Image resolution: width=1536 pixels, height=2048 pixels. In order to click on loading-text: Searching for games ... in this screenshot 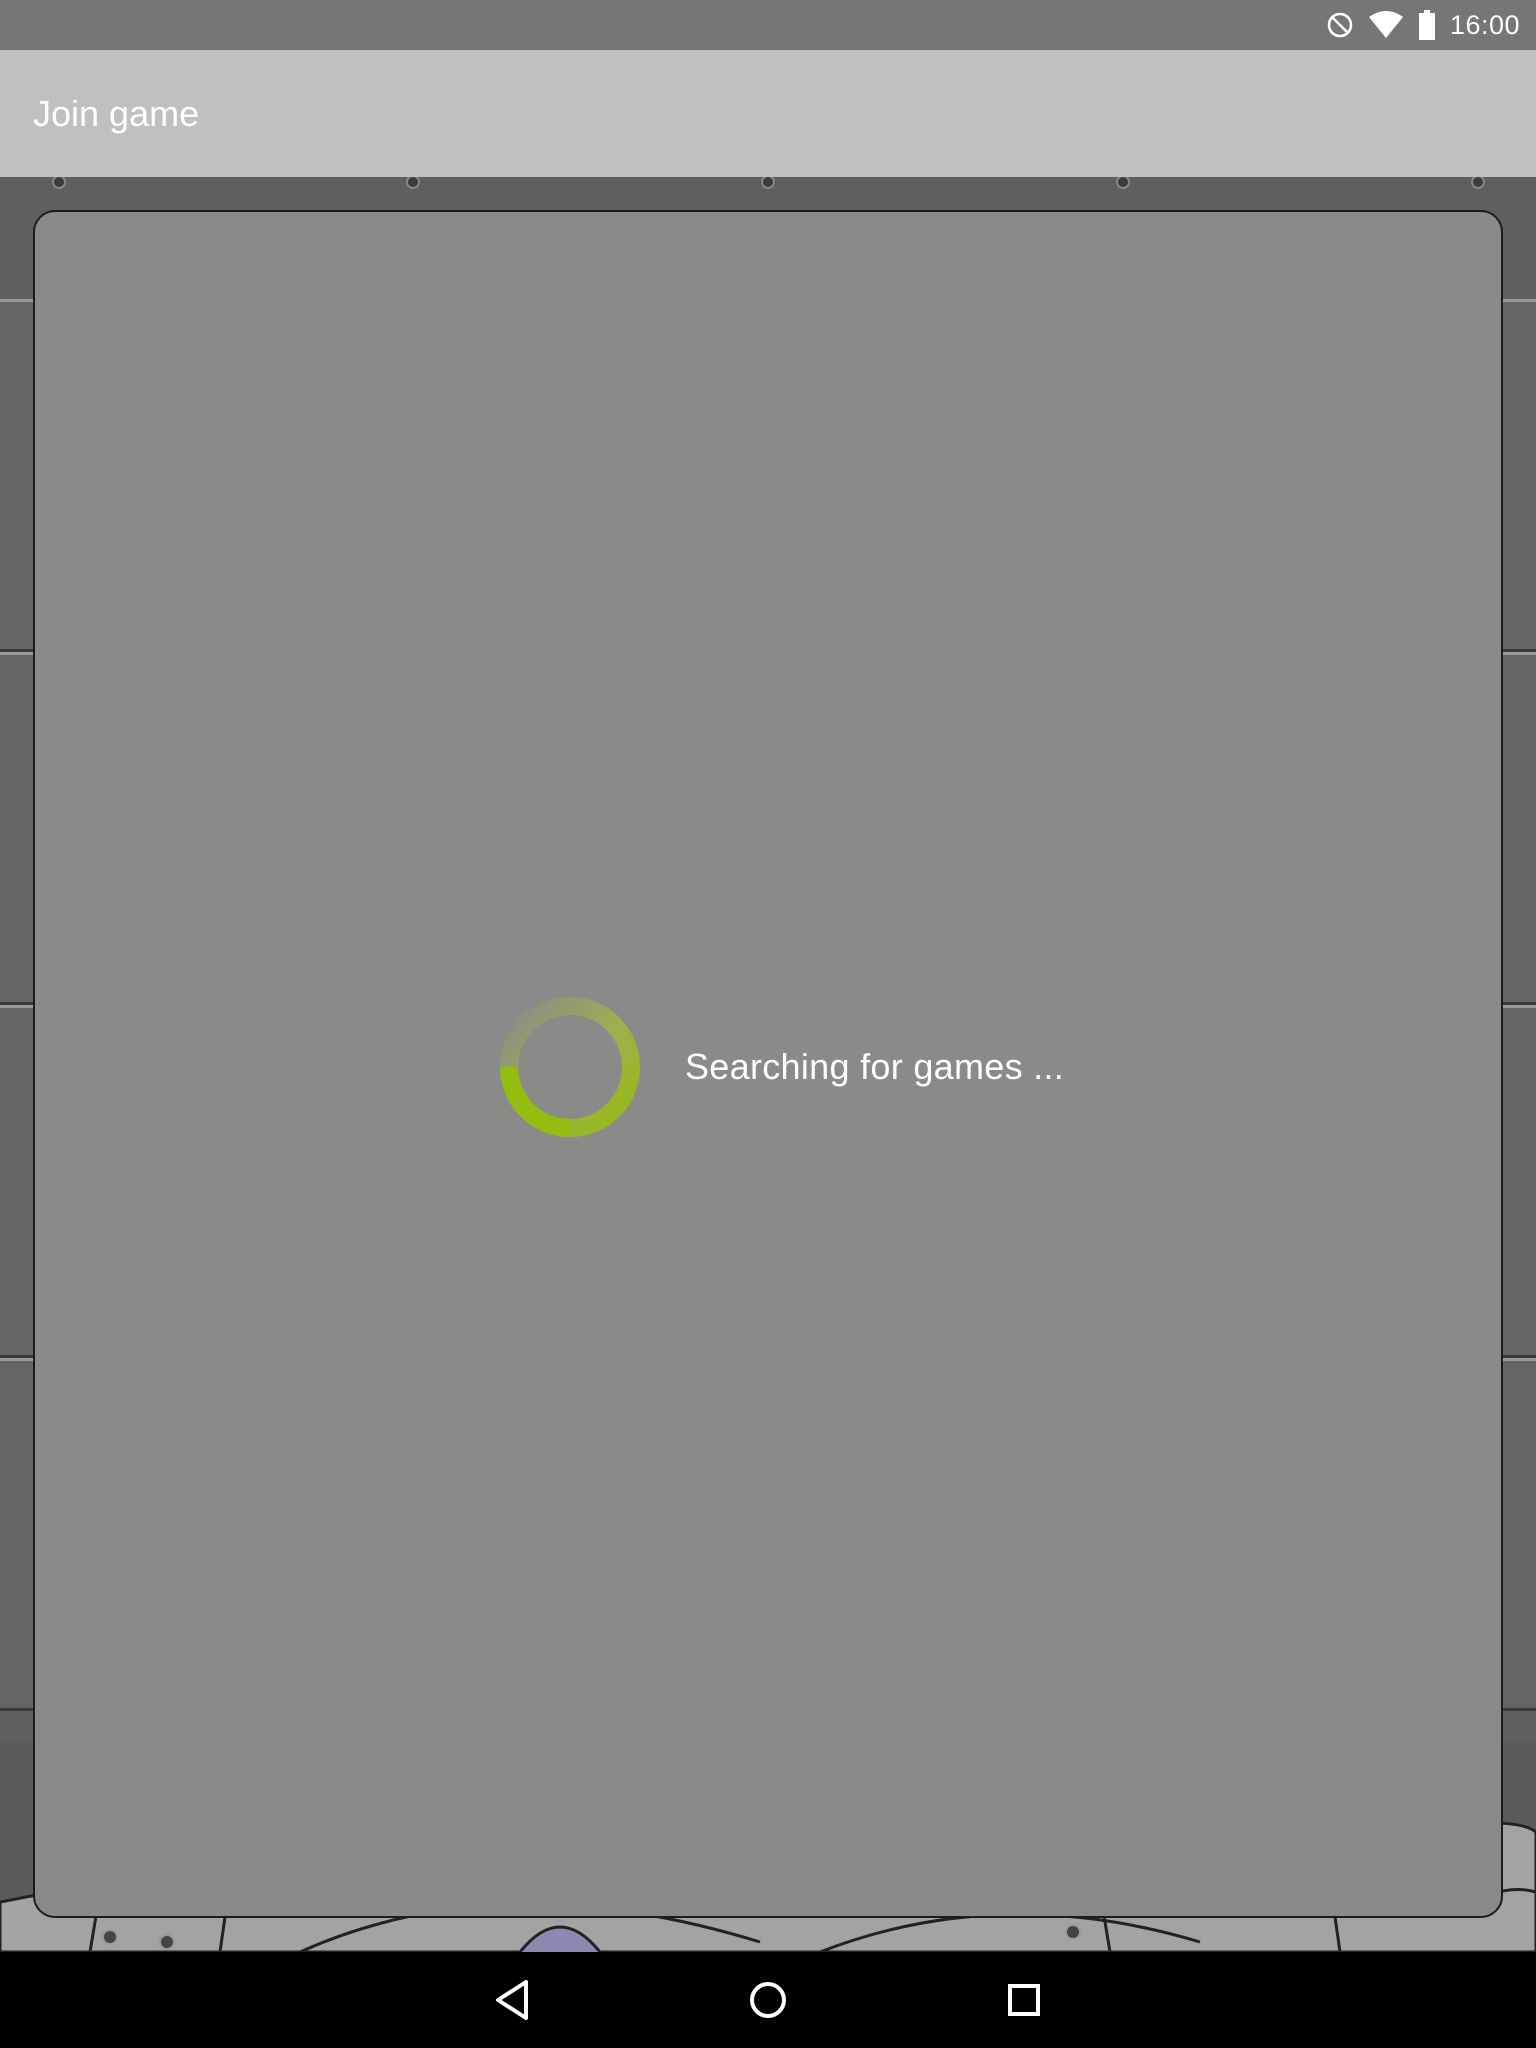, I will do `click(875, 1066)`.